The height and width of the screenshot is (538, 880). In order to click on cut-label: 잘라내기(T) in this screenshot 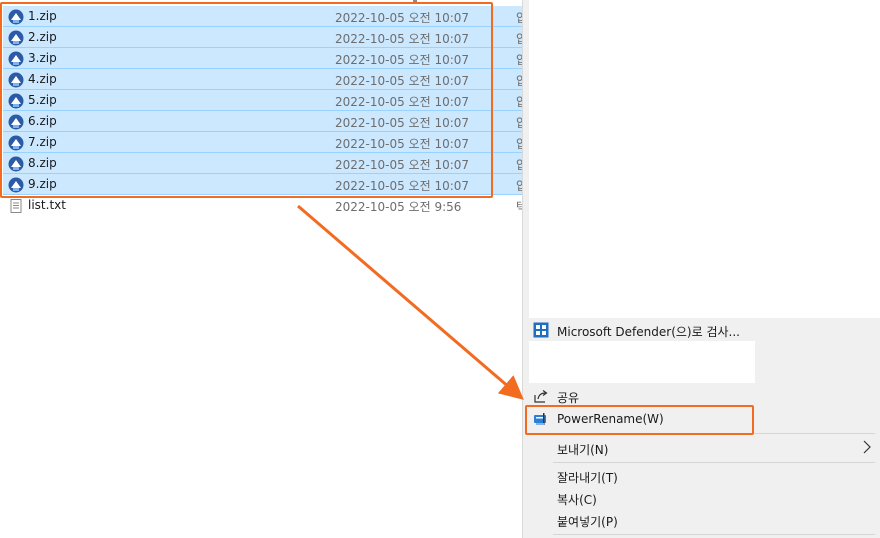, I will do `click(587, 478)`.